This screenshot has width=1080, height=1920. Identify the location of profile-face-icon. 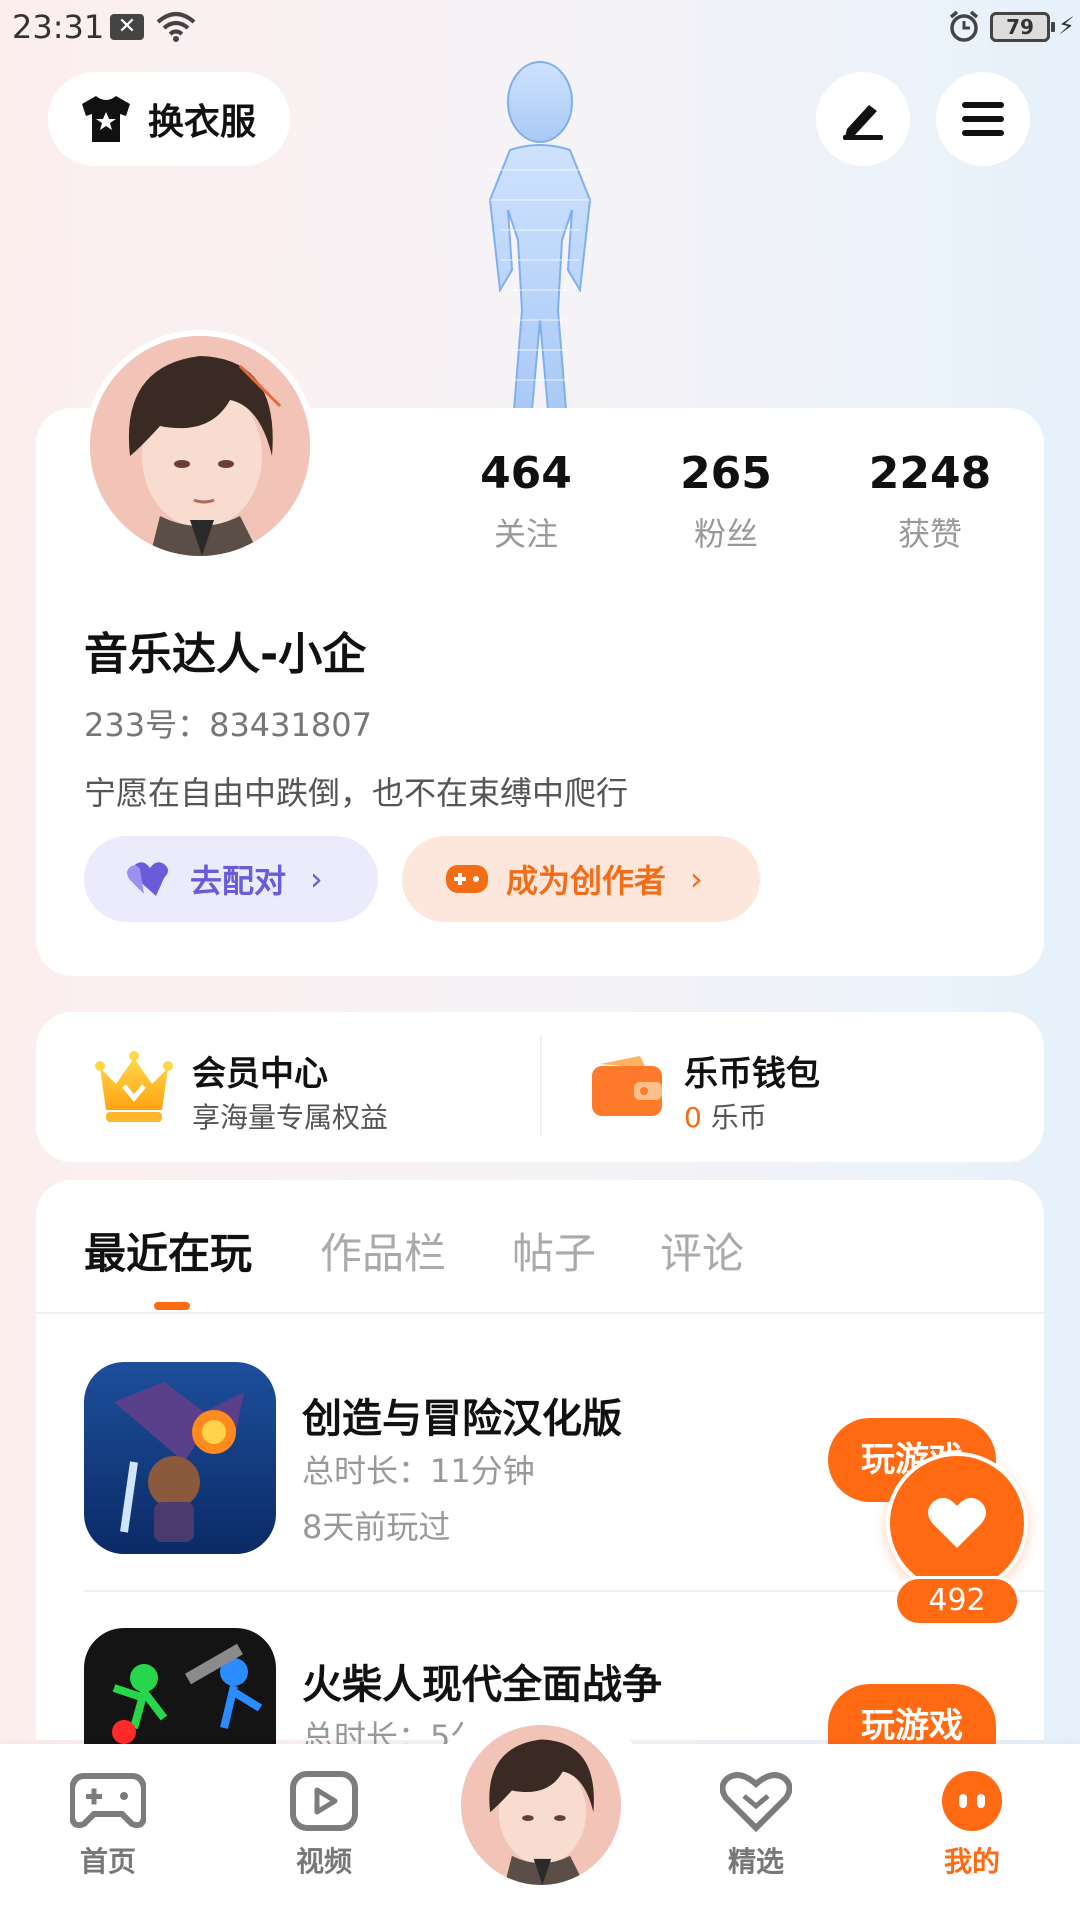
(972, 1801).